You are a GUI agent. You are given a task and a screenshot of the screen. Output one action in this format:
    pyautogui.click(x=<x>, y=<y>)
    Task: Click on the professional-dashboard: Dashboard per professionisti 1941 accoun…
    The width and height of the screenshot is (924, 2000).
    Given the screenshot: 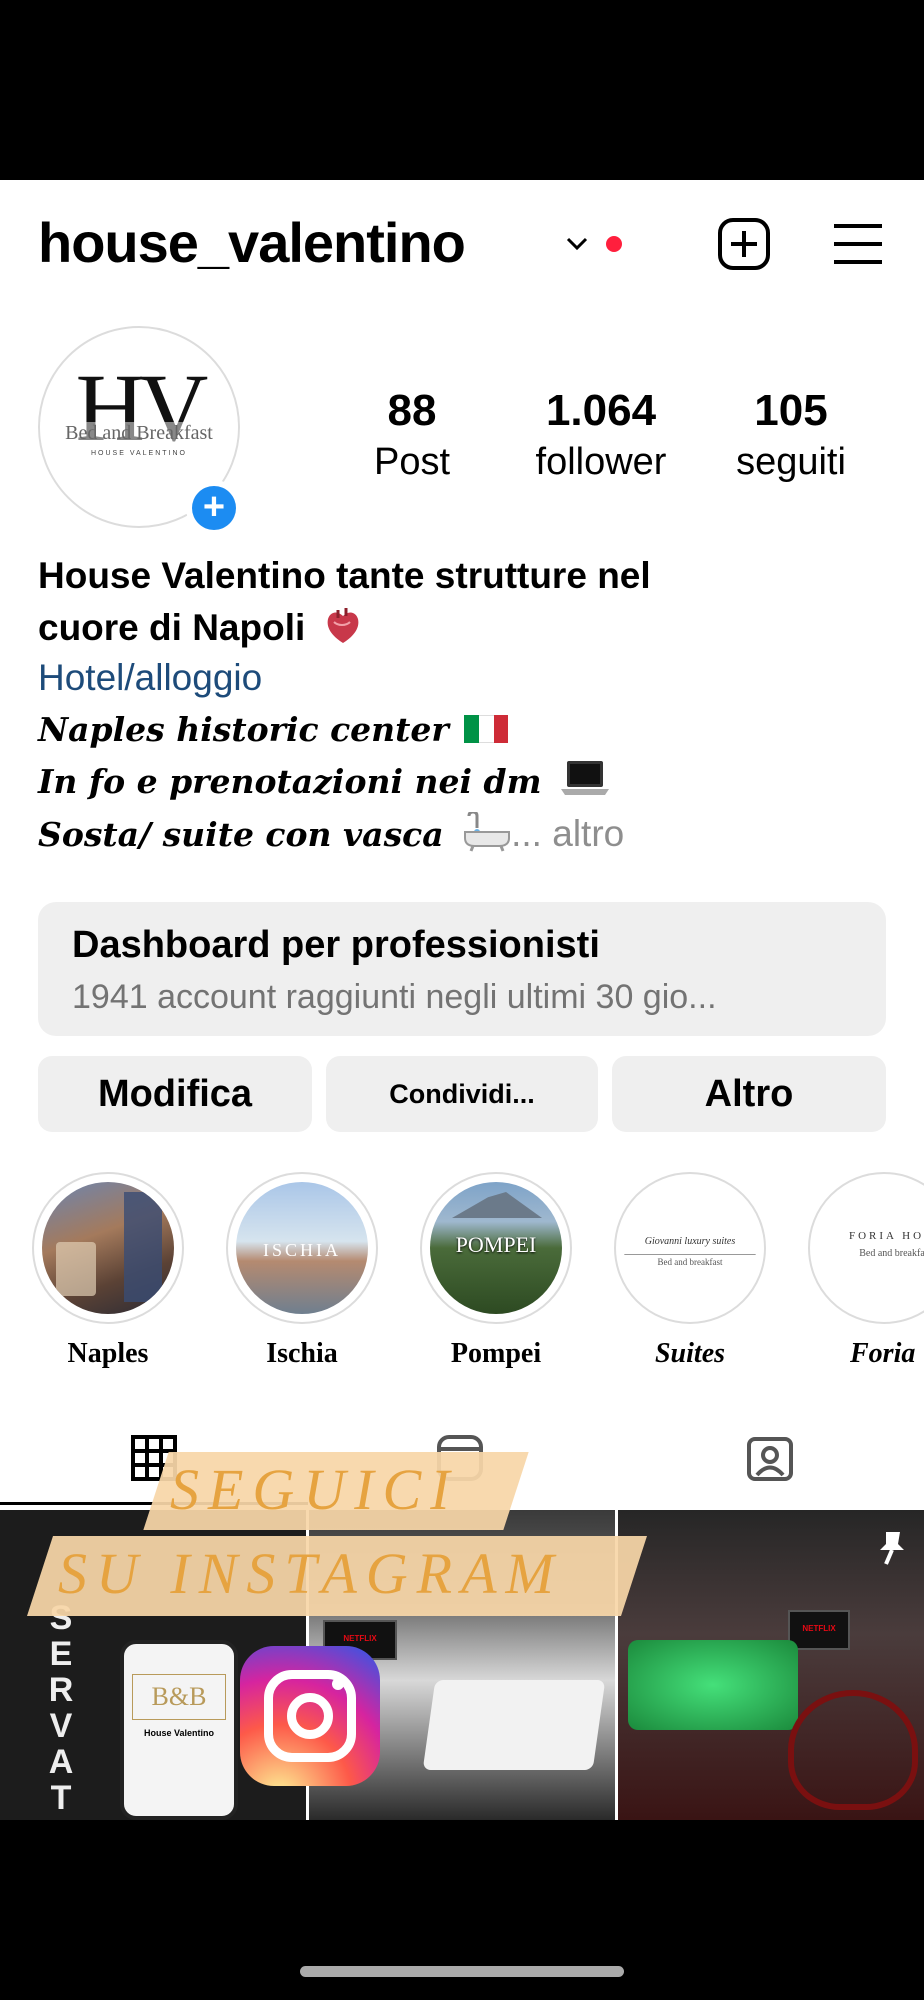 What is the action you would take?
    pyautogui.click(x=462, y=969)
    